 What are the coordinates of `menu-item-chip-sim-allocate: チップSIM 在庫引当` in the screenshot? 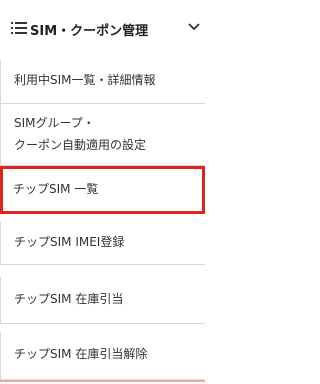 It's located at (102, 300).